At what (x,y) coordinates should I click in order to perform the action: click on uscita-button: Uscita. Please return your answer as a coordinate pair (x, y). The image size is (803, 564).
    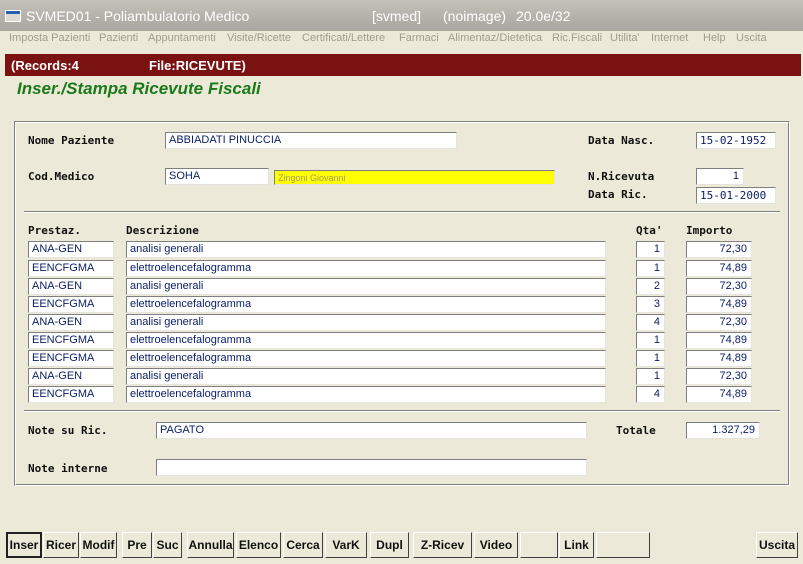
    Looking at the image, I should click on (777, 545).